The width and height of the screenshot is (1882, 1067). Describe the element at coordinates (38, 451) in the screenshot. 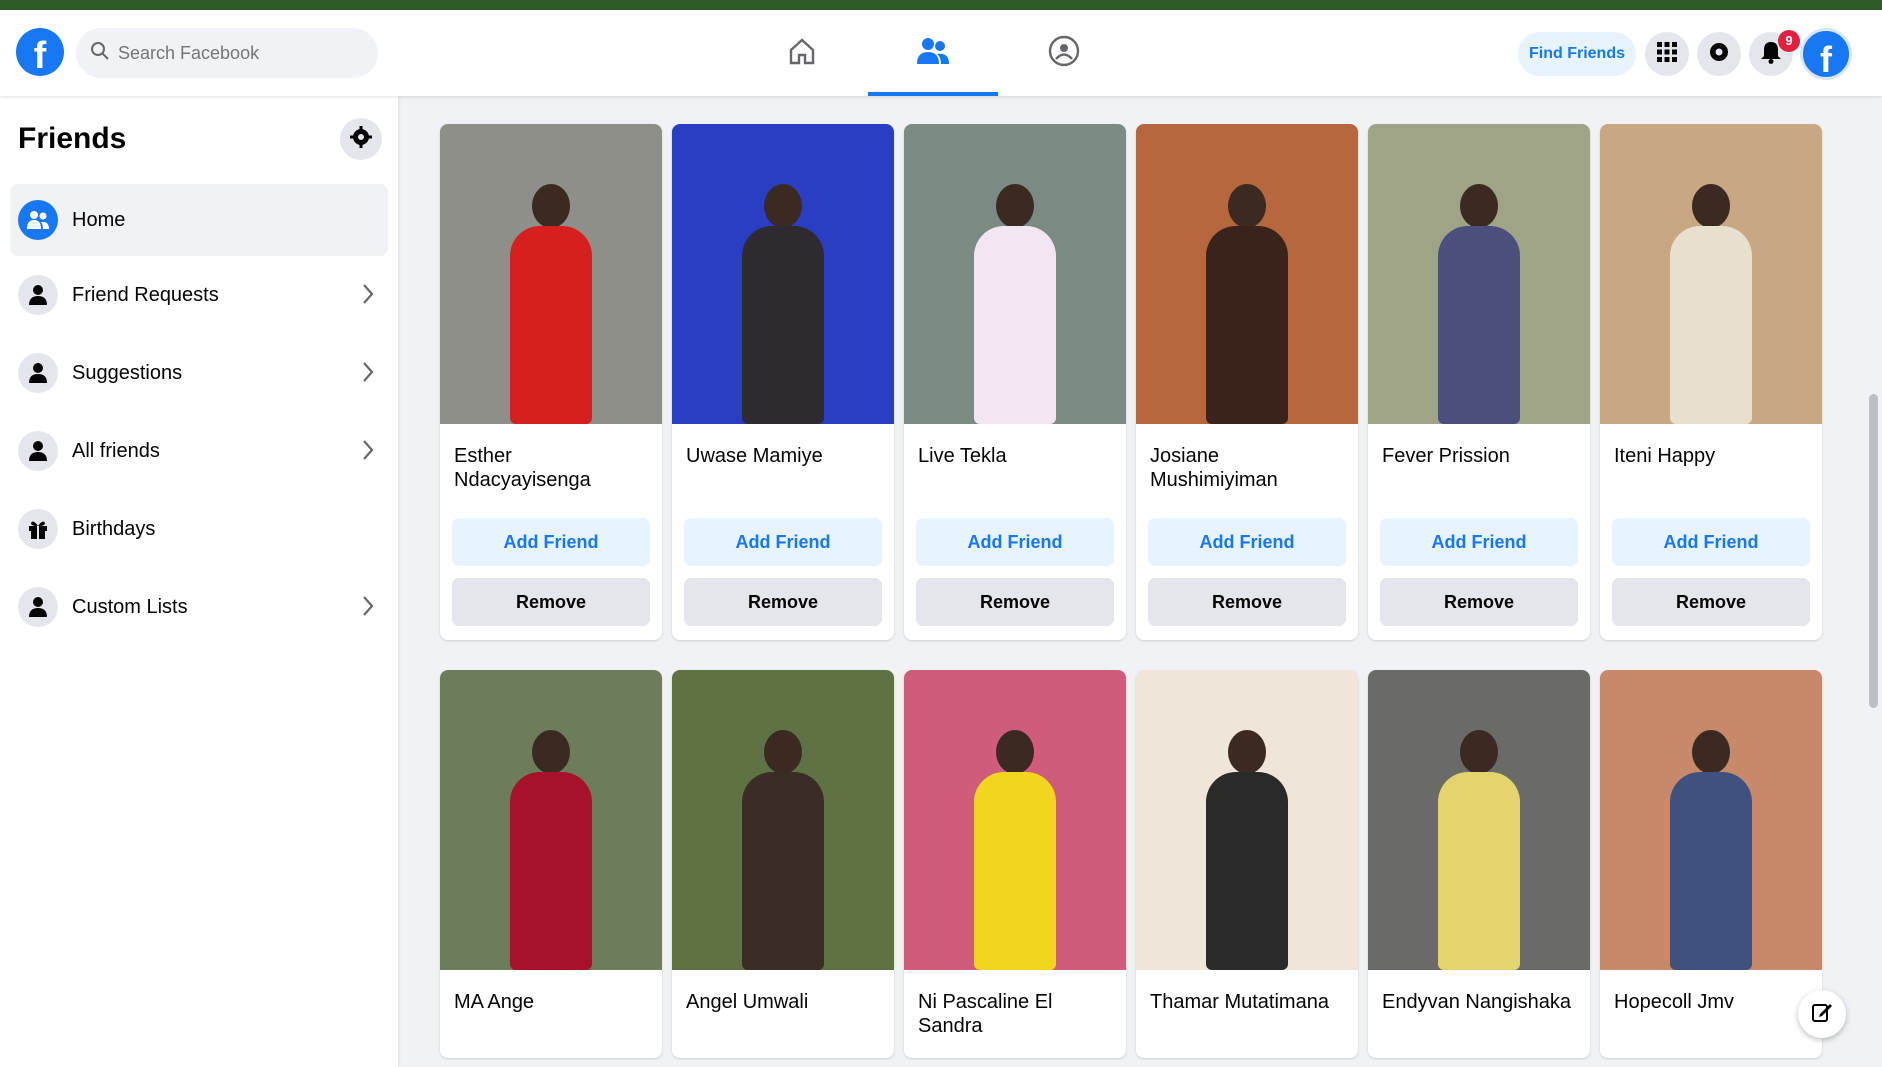

I see `all-friends-icon` at that location.